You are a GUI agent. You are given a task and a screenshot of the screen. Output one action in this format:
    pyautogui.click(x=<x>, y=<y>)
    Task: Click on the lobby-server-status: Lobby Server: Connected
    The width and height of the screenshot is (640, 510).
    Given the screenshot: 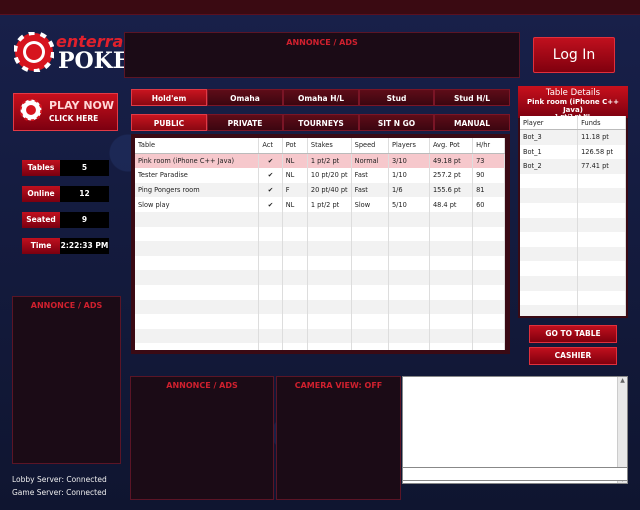 What is the action you would take?
    pyautogui.click(x=59, y=479)
    